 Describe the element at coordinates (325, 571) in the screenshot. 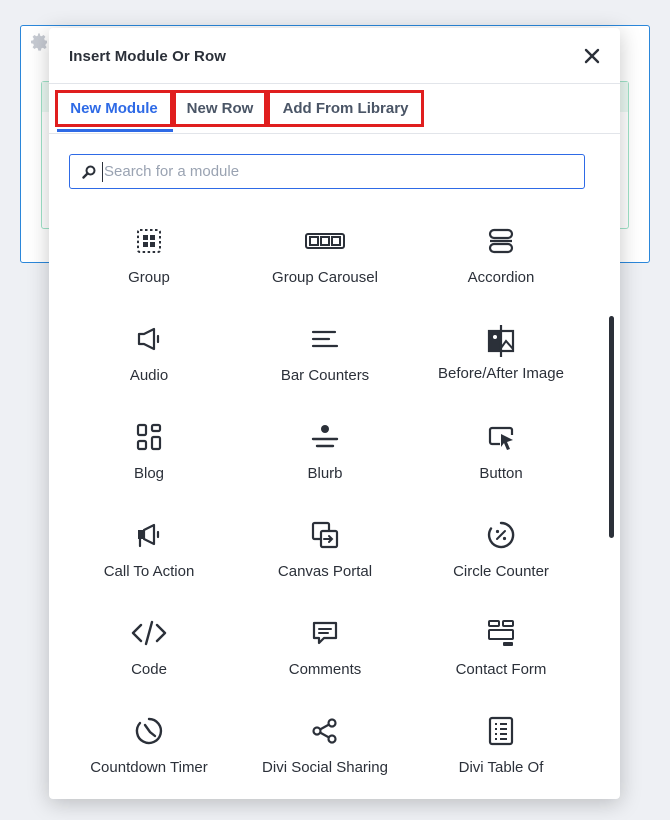

I see `module-label: Canvas Portal` at that location.